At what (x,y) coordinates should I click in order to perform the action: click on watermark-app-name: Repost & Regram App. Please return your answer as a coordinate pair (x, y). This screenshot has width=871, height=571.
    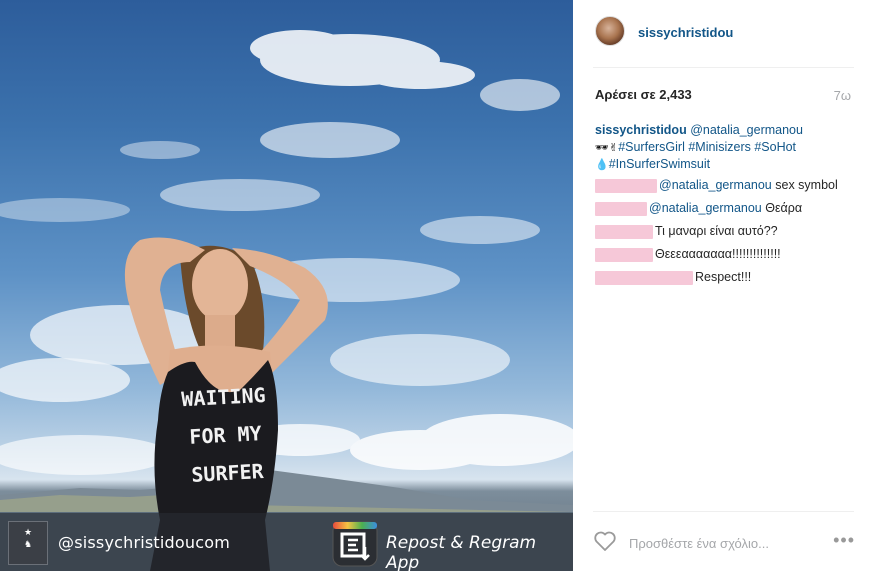
    Looking at the image, I should click on (461, 552).